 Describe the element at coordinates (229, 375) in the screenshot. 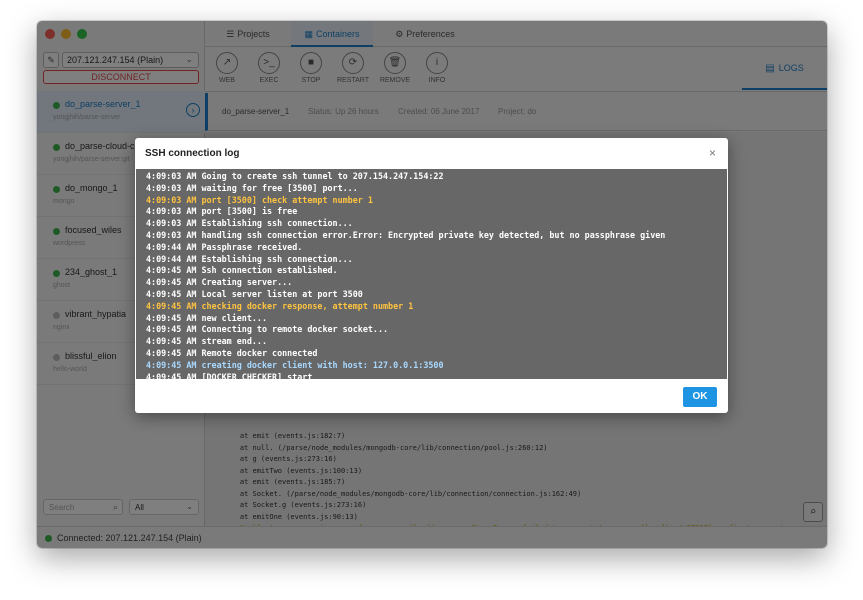

I see `ssh-log-line: 4:09:45 AM [DOCKER CHECKER] start` at that location.